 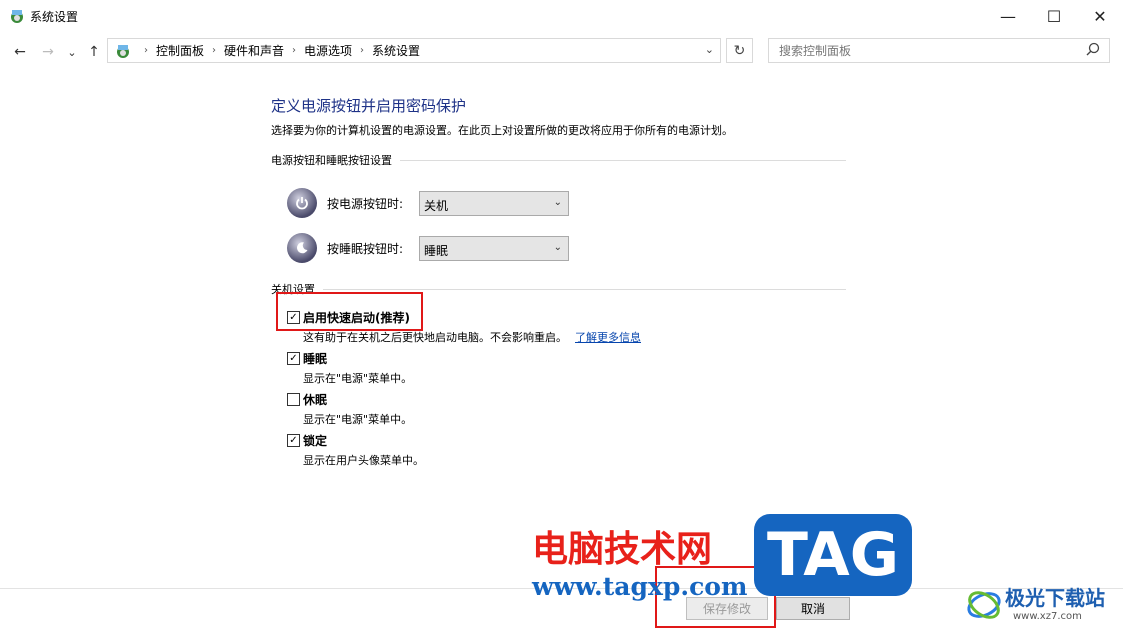 I want to click on lock-checkbox: ✓, so click(x=293, y=440).